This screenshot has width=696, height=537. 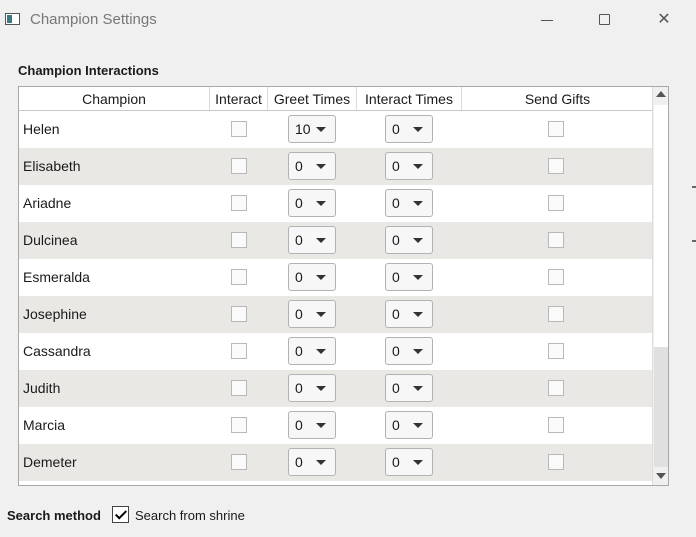 I want to click on champion-name: Demeter, so click(x=50, y=462).